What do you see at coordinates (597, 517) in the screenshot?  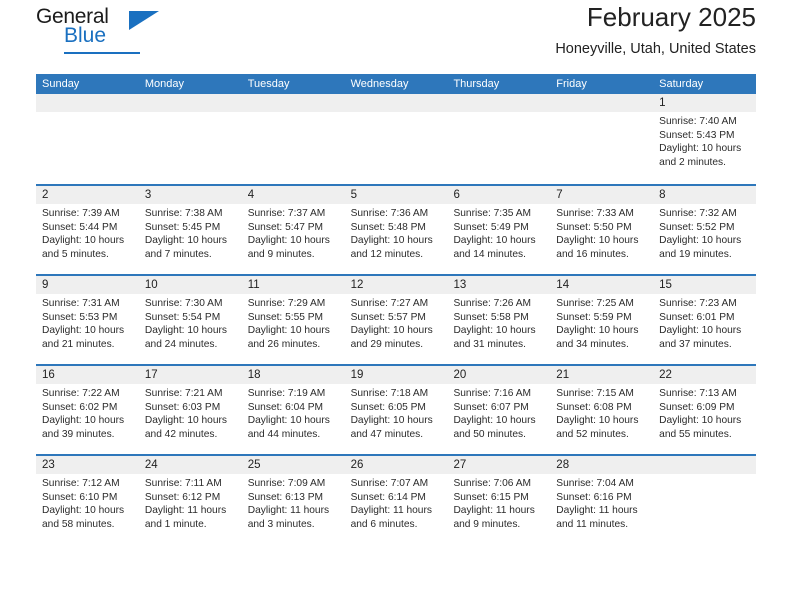 I see `daylight-duration: Daylight: 11 hours and 11 minutes.` at bounding box center [597, 517].